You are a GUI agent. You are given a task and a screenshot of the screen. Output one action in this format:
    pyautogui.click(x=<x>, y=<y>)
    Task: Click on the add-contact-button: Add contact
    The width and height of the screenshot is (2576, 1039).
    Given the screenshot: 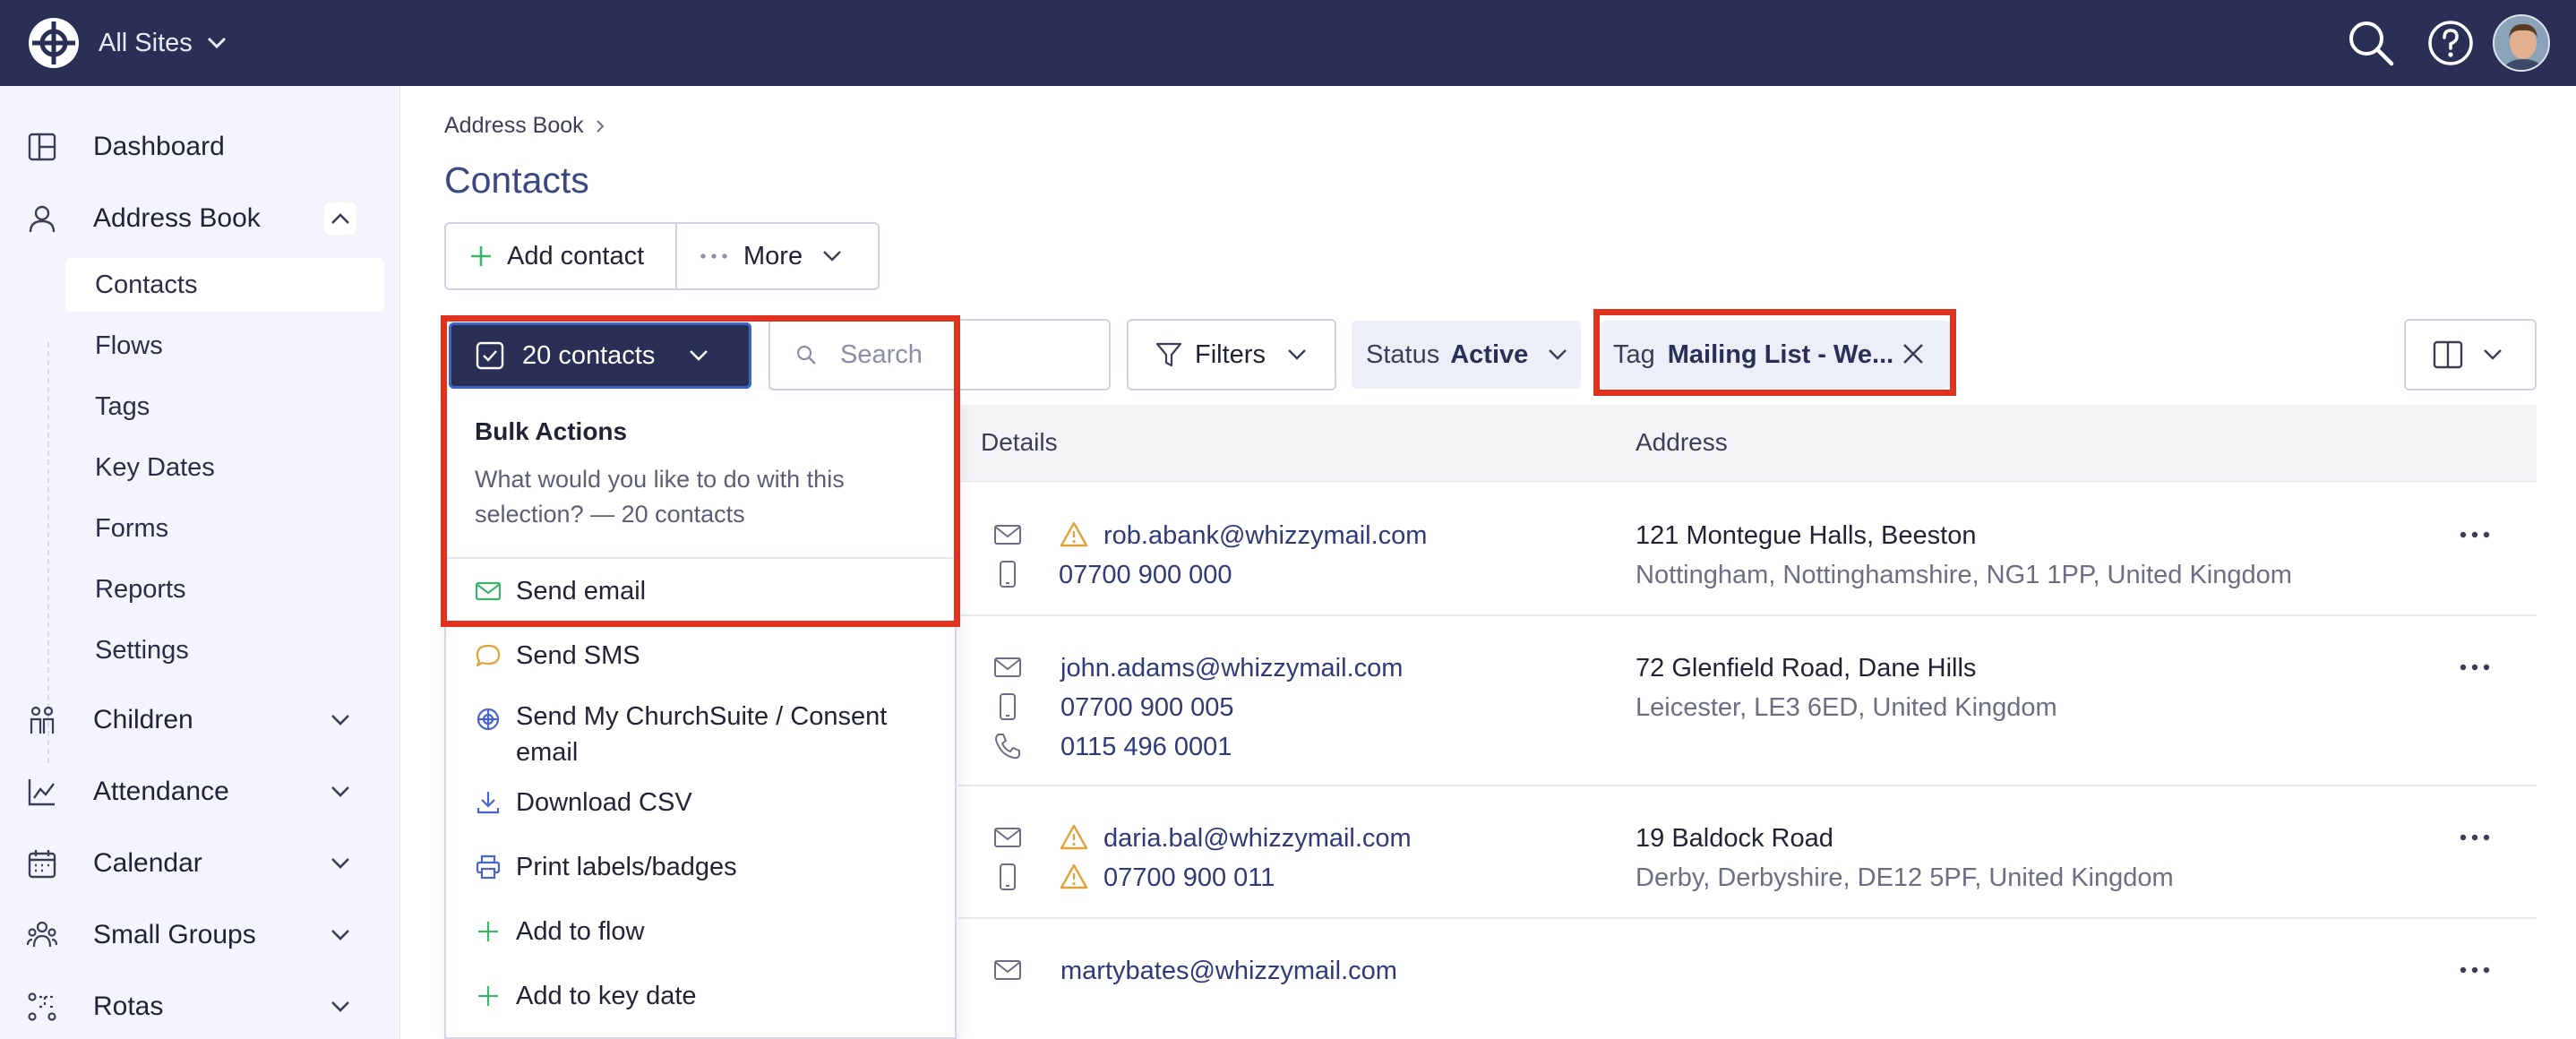 What is the action you would take?
    pyautogui.click(x=561, y=256)
    